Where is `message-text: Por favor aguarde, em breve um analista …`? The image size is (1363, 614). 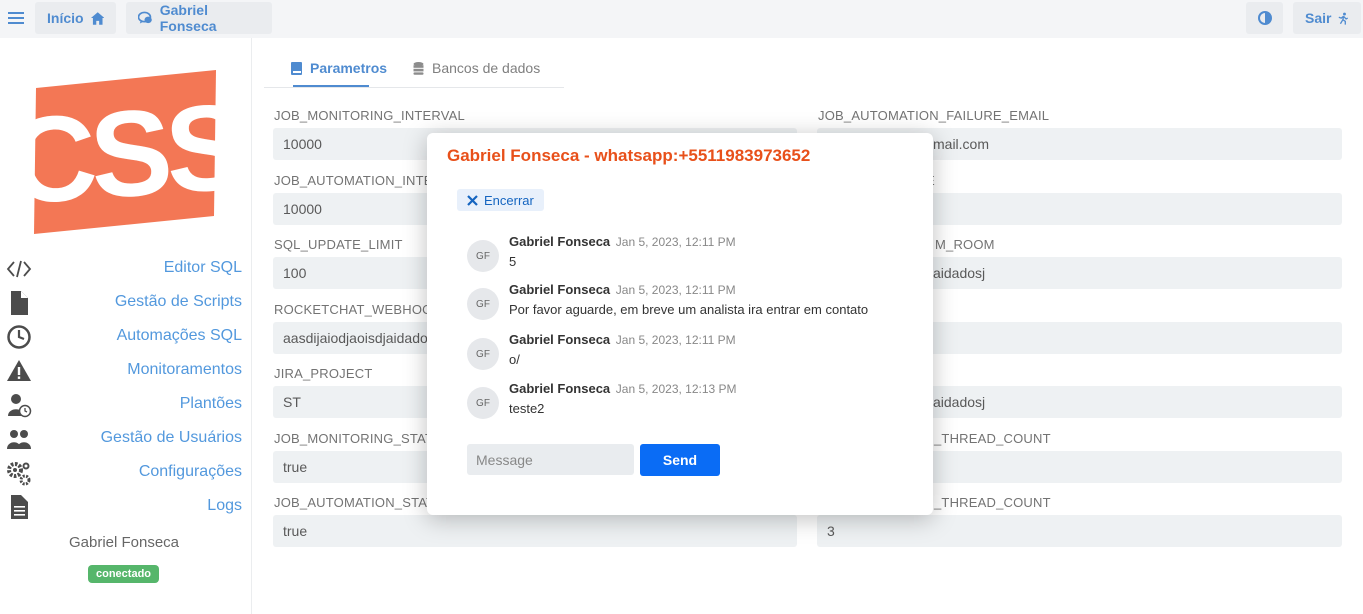 message-text: Por favor aguarde, em breve um analista … is located at coordinates (689, 309).